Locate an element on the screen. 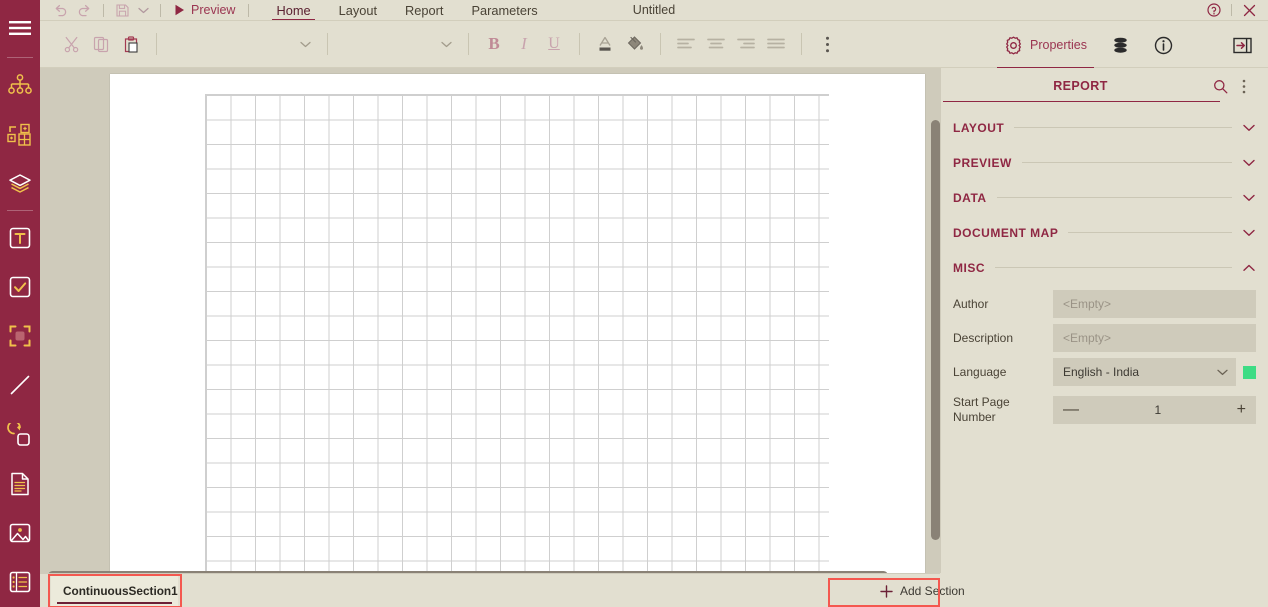 Image resolution: width=1268 pixels, height=607 pixels. add-section-button: Add Section is located at coordinates (926, 591).